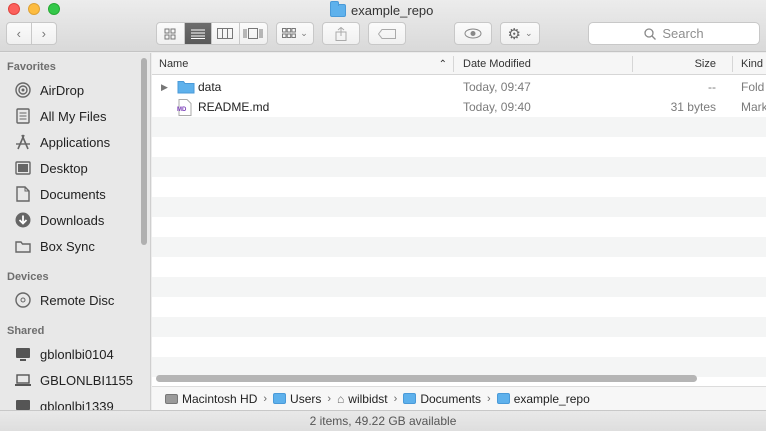 This screenshot has width=766, height=431. What do you see at coordinates (753, 64) in the screenshot?
I see `column-header-kind: Kind` at bounding box center [753, 64].